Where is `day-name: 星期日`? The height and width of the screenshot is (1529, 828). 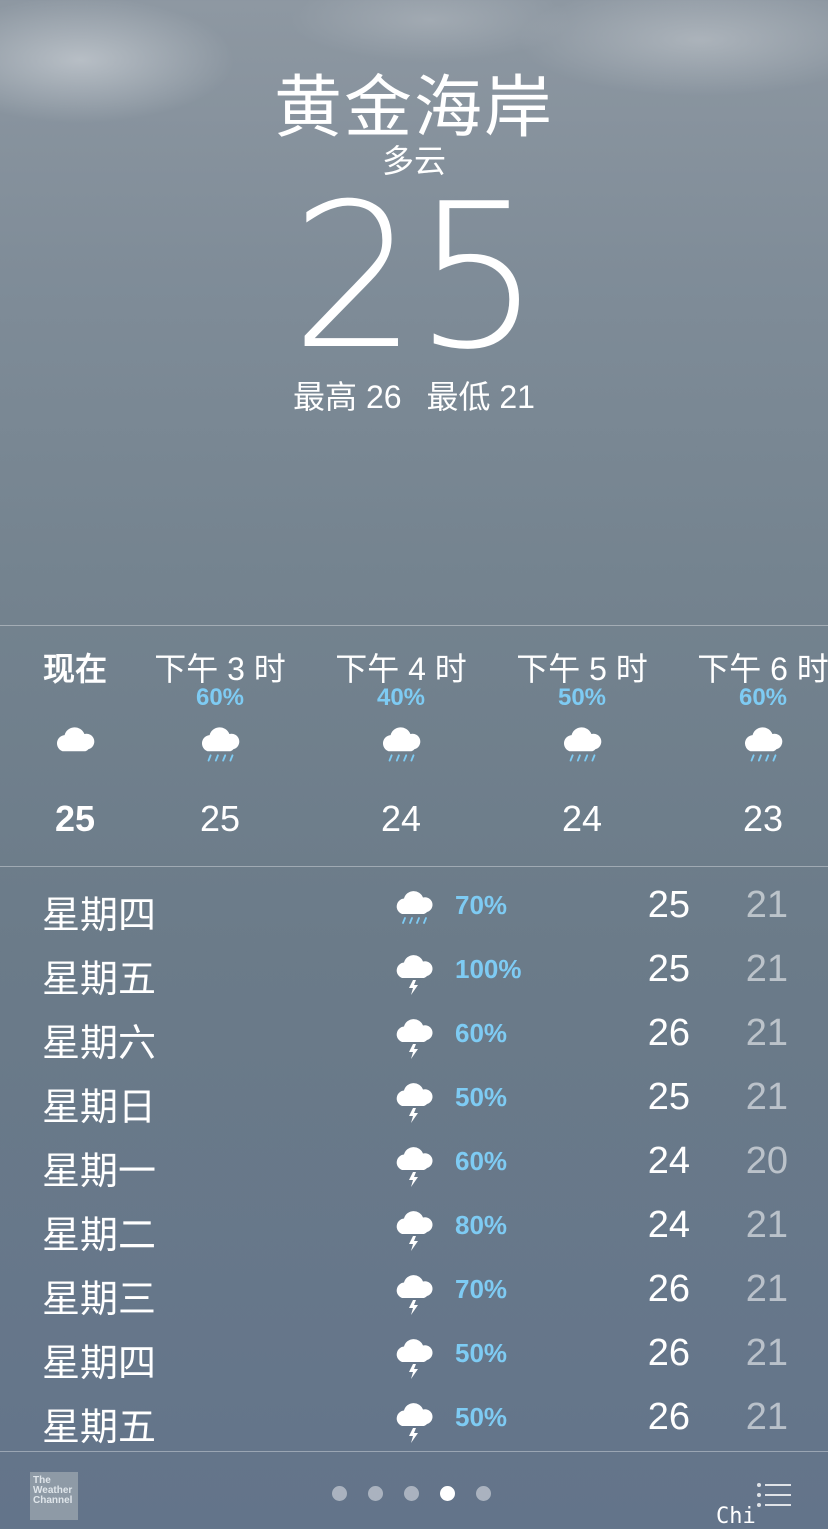 day-name: 星期日 is located at coordinates (99, 1108).